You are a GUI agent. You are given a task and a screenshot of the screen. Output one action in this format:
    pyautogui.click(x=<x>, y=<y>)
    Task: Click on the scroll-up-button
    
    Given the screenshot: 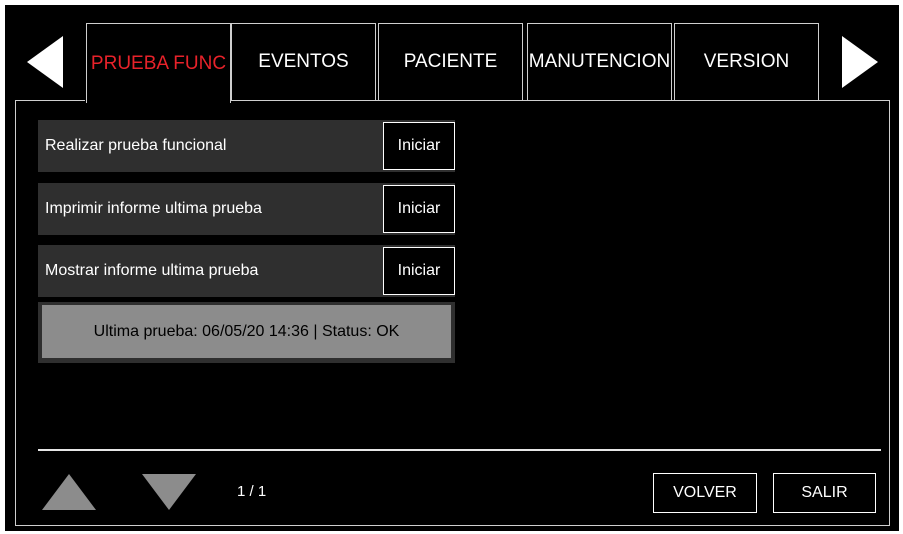 What is the action you would take?
    pyautogui.click(x=69, y=494)
    